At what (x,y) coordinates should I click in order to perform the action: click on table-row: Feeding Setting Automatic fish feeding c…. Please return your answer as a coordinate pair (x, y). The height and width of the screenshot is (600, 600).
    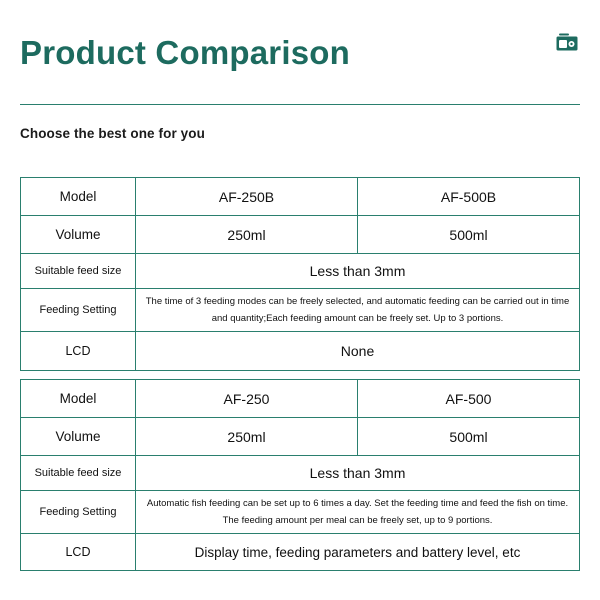
    Looking at the image, I should click on (300, 512).